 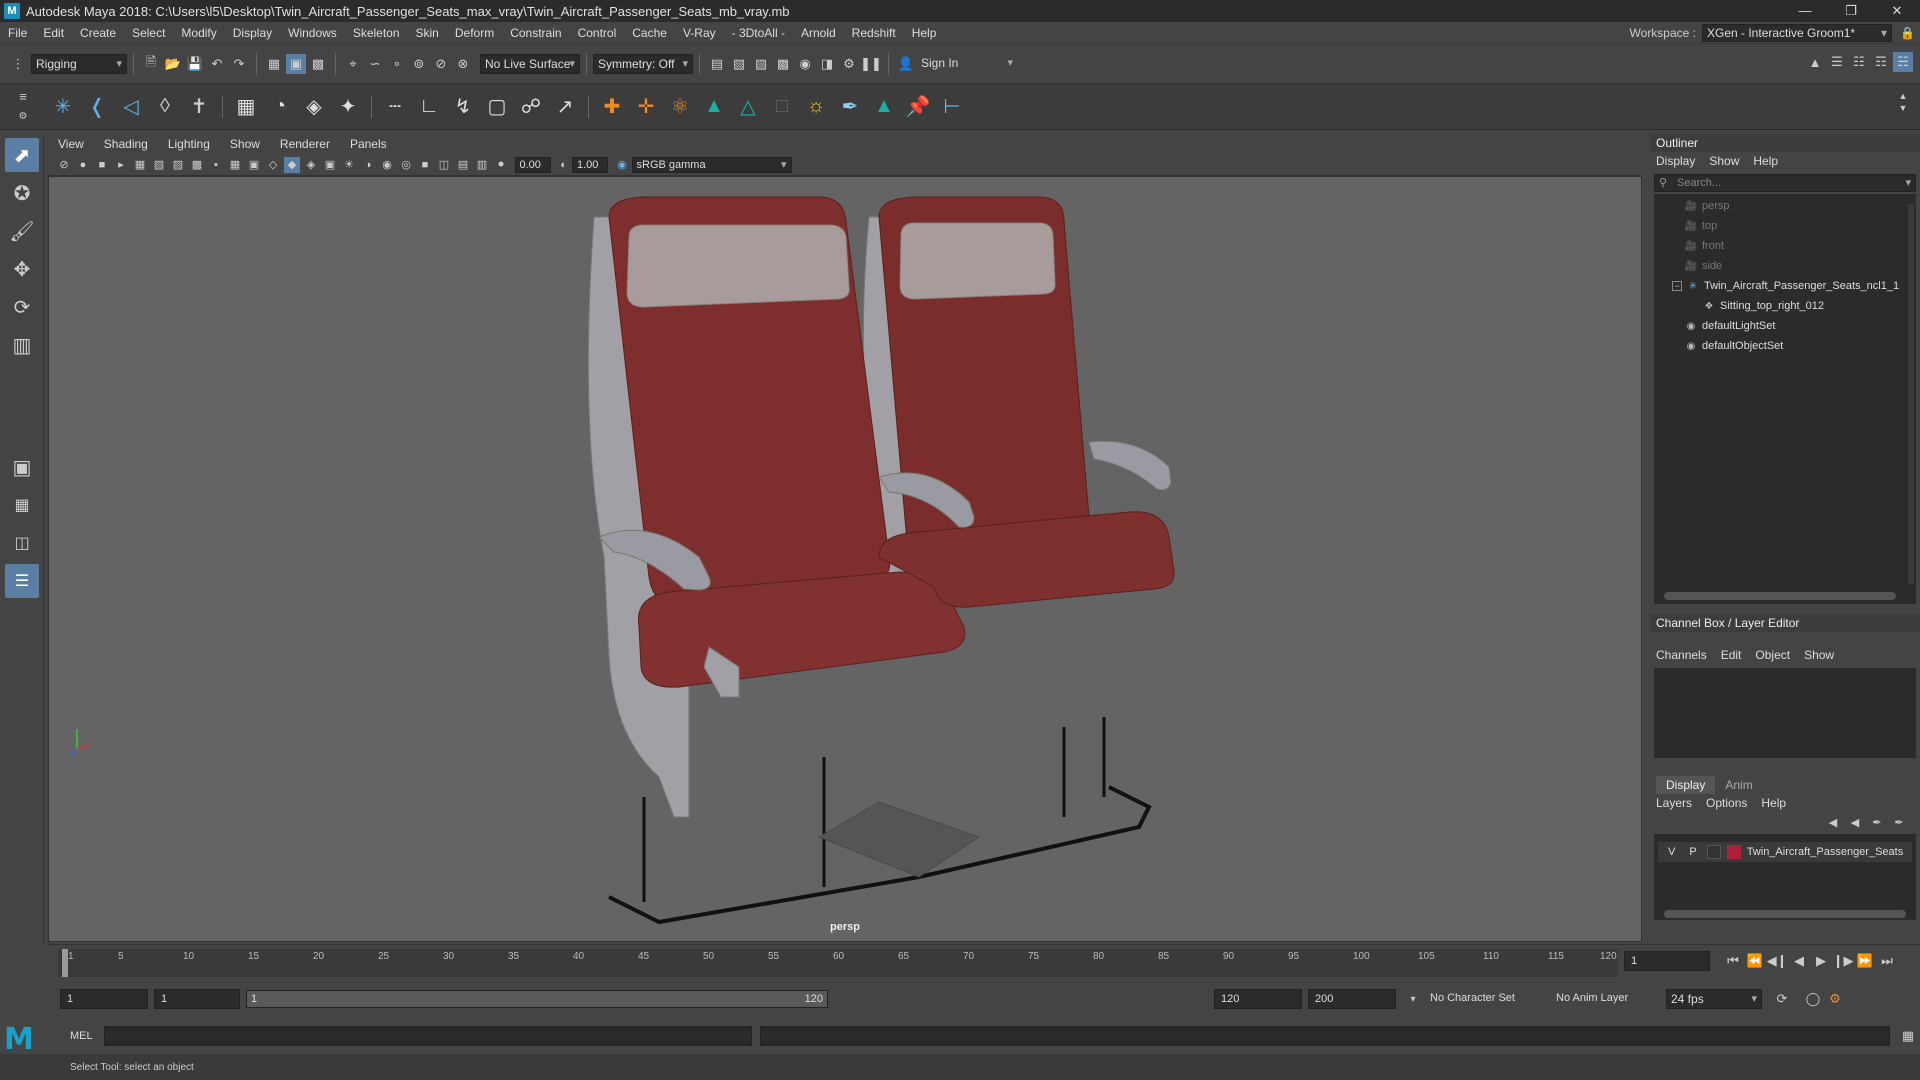 I want to click on attribute-editor-icon: ☰, so click(x=1837, y=62).